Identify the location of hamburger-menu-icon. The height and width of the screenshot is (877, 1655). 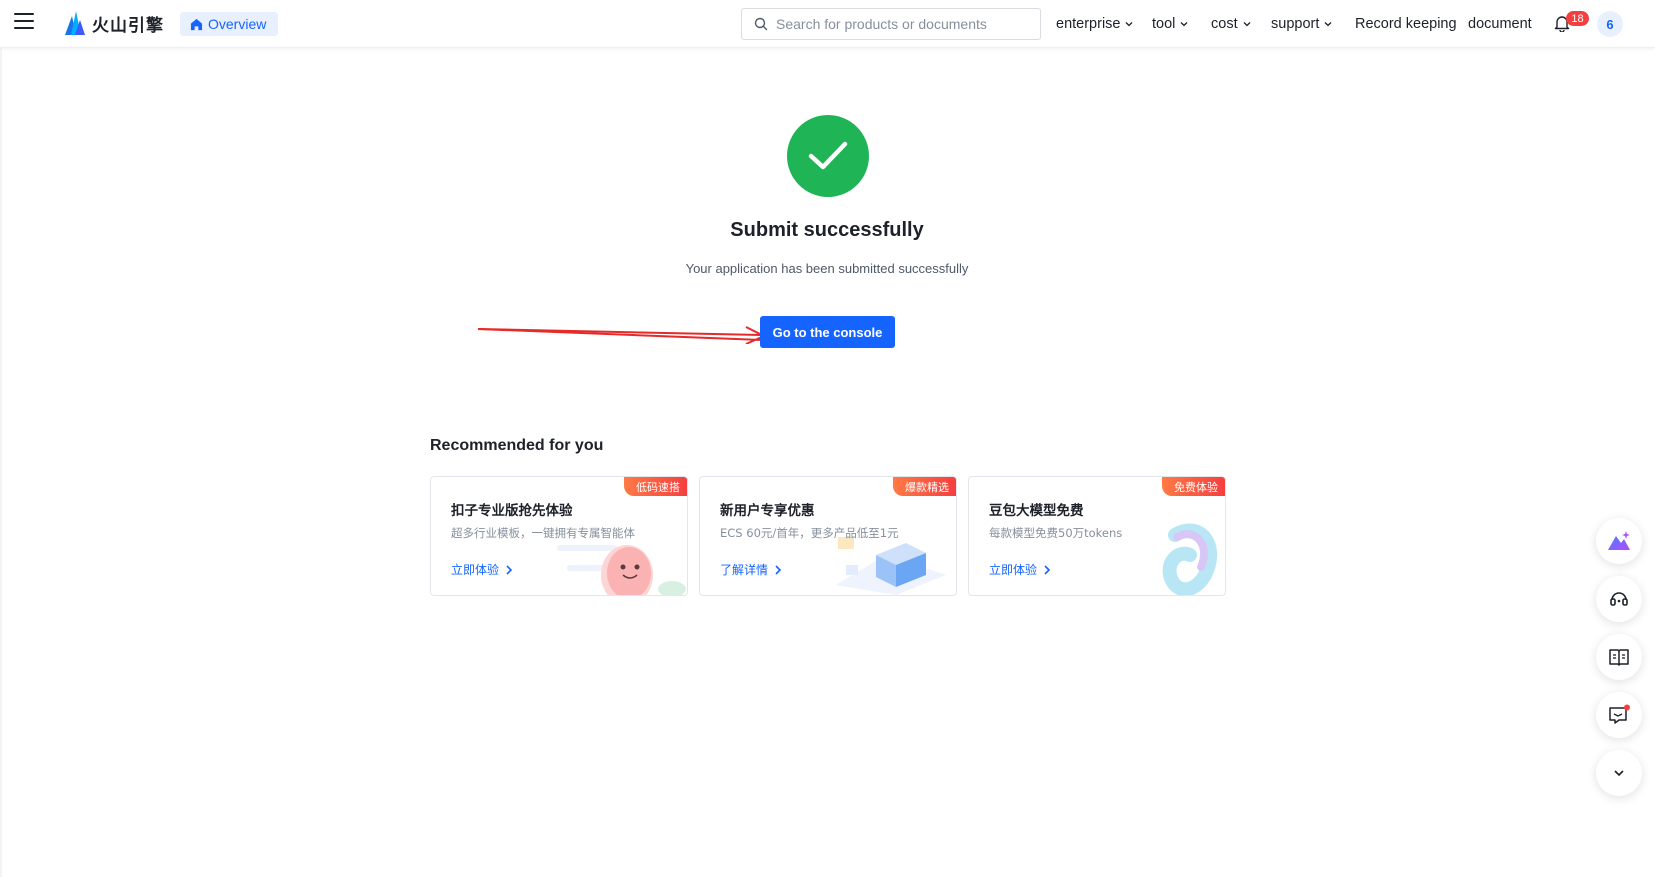
(24, 22).